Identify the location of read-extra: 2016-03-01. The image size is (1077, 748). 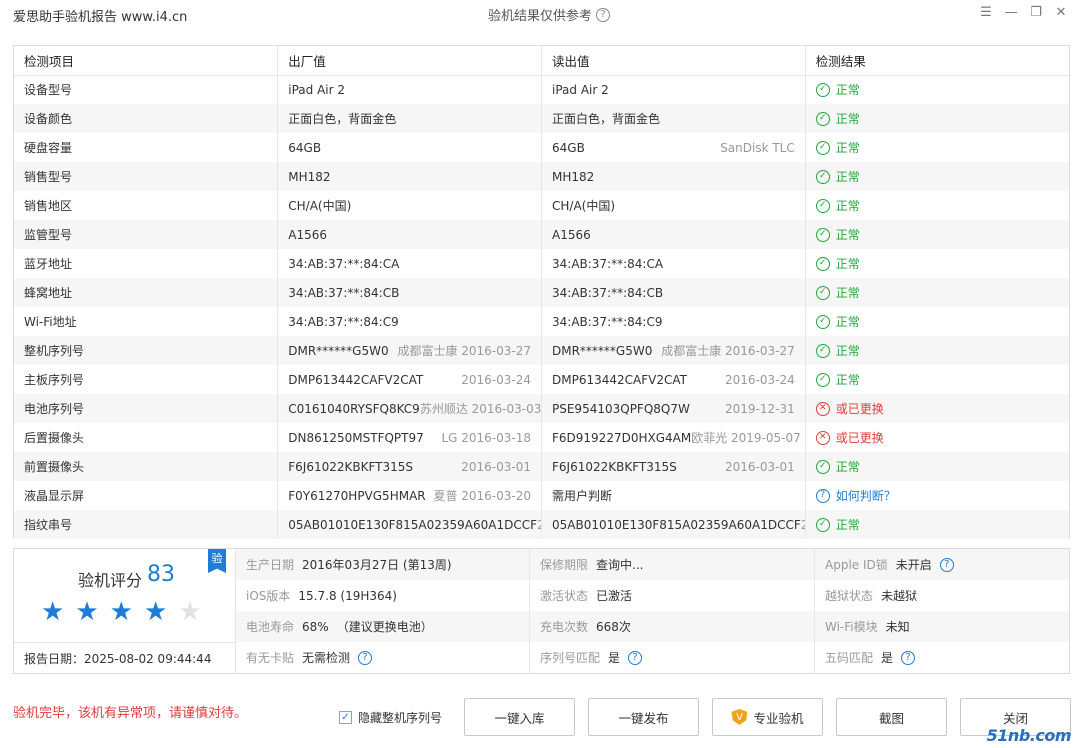
(760, 466).